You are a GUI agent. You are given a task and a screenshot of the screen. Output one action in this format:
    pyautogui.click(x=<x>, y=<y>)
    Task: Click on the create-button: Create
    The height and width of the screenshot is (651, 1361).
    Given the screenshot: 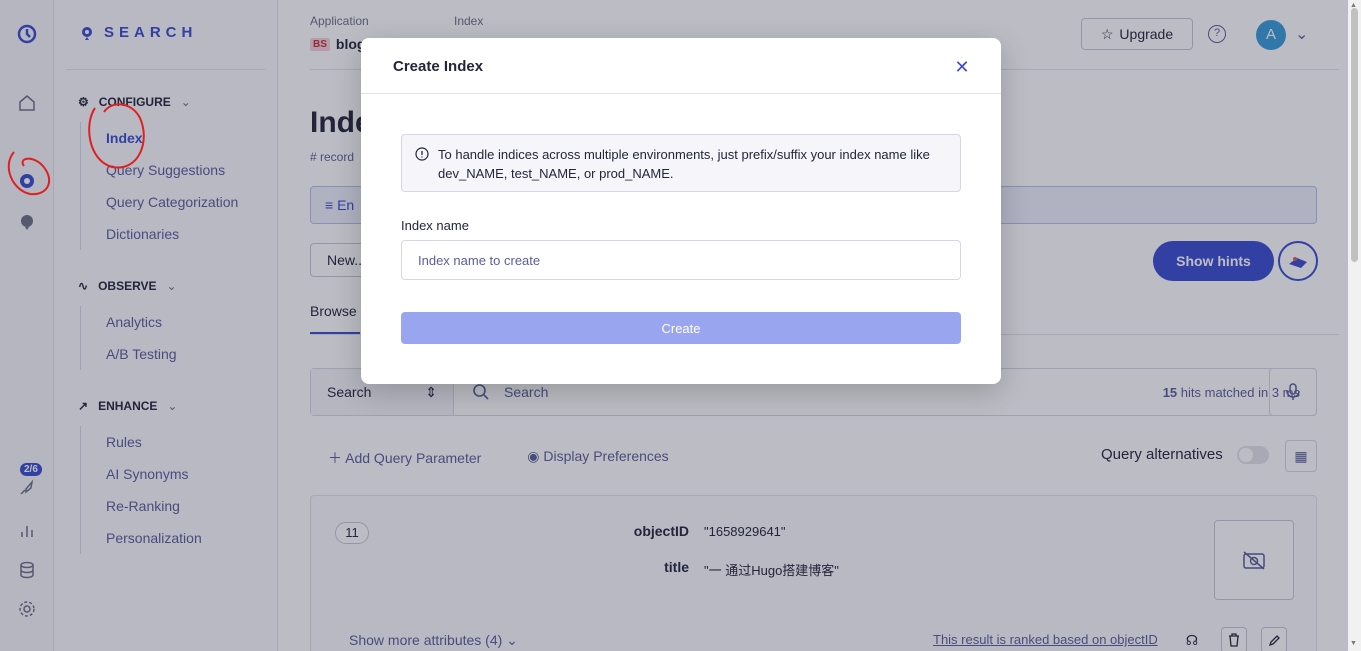 What is the action you would take?
    pyautogui.click(x=681, y=328)
    